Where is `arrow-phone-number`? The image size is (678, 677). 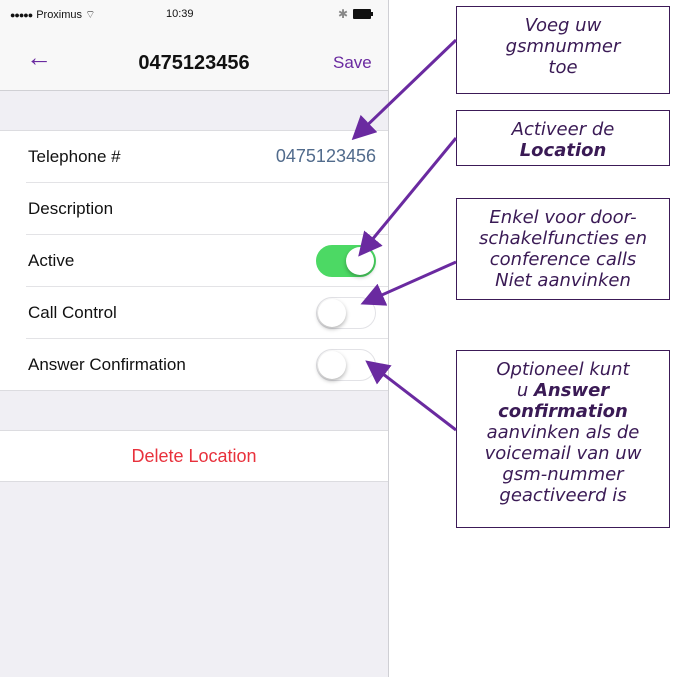
arrow-phone-number is located at coordinates (404, 89).